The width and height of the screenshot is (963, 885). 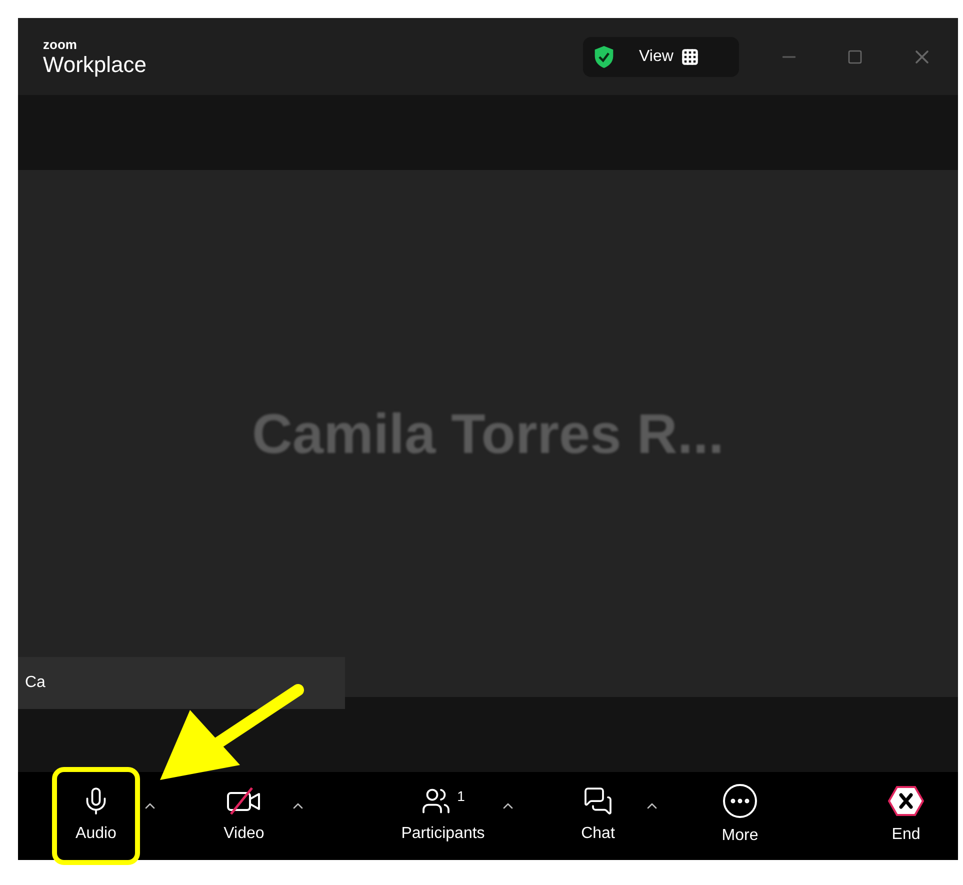 I want to click on chat-button: Chat, so click(x=598, y=816).